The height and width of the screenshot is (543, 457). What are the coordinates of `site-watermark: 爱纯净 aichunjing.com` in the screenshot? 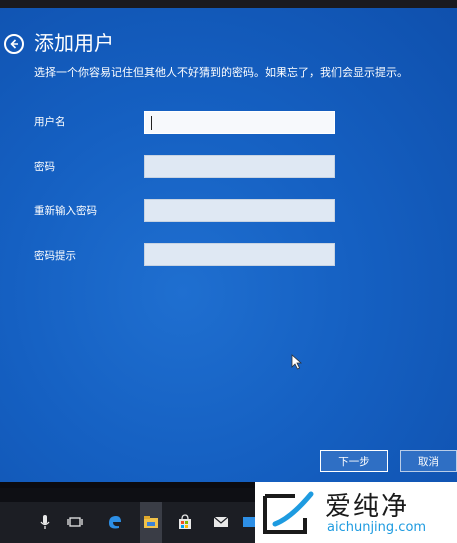 It's located at (356, 512).